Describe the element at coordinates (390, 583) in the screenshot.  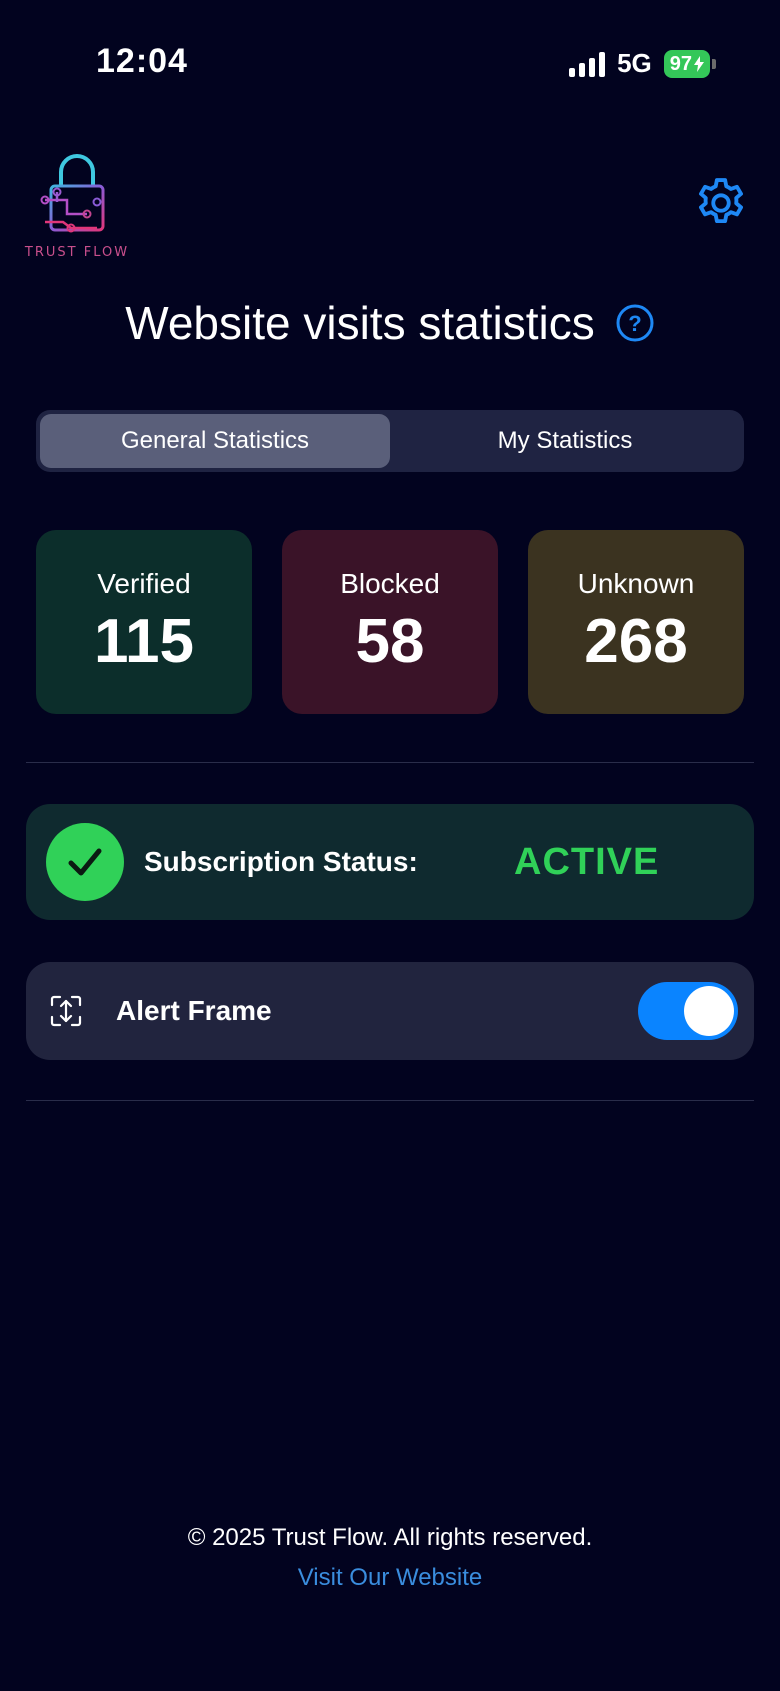
I see `stat-label: Blocked` at that location.